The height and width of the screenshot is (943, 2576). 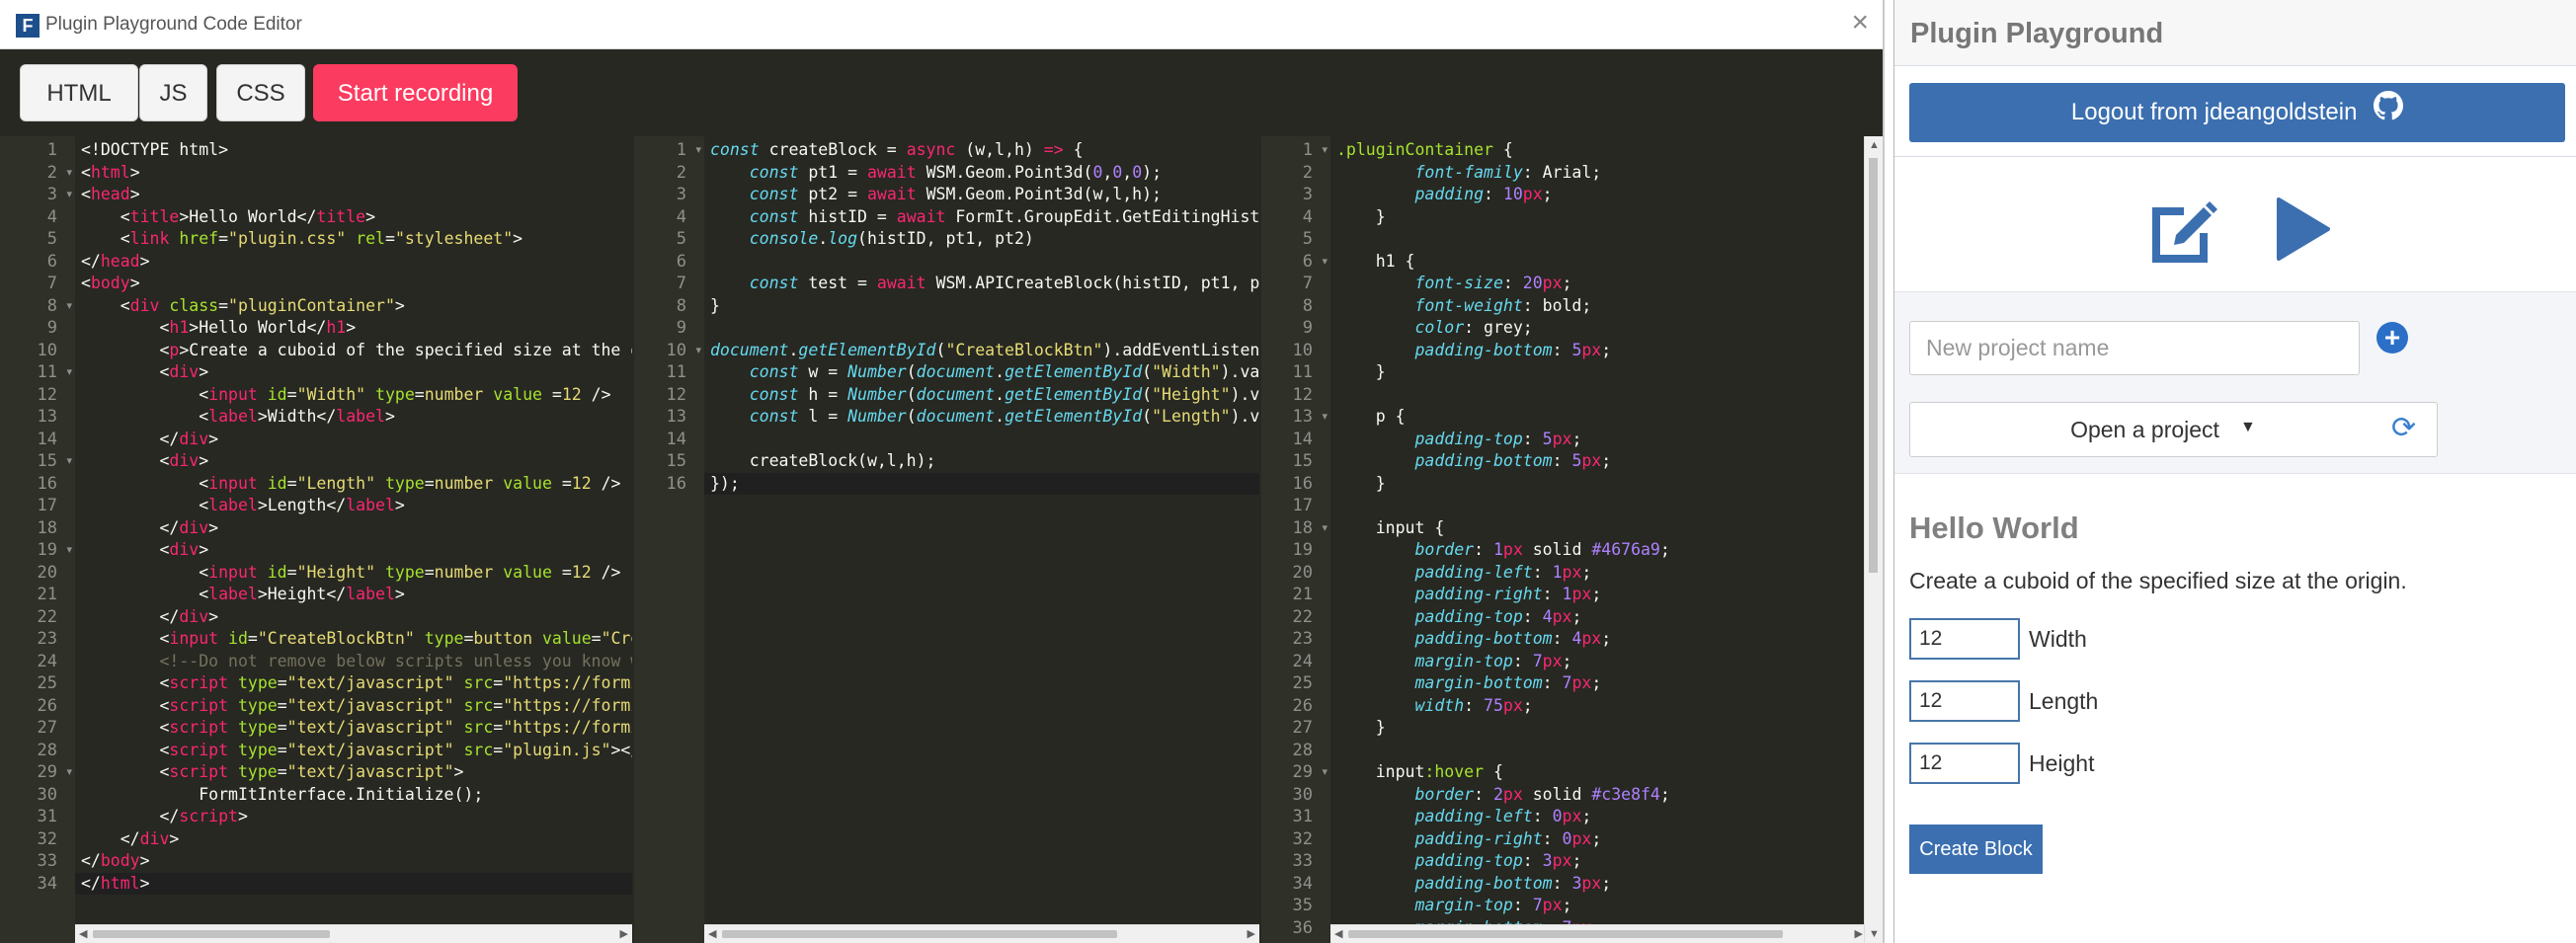 I want to click on code-line: padding-right: 0px;, so click(x=1468, y=840).